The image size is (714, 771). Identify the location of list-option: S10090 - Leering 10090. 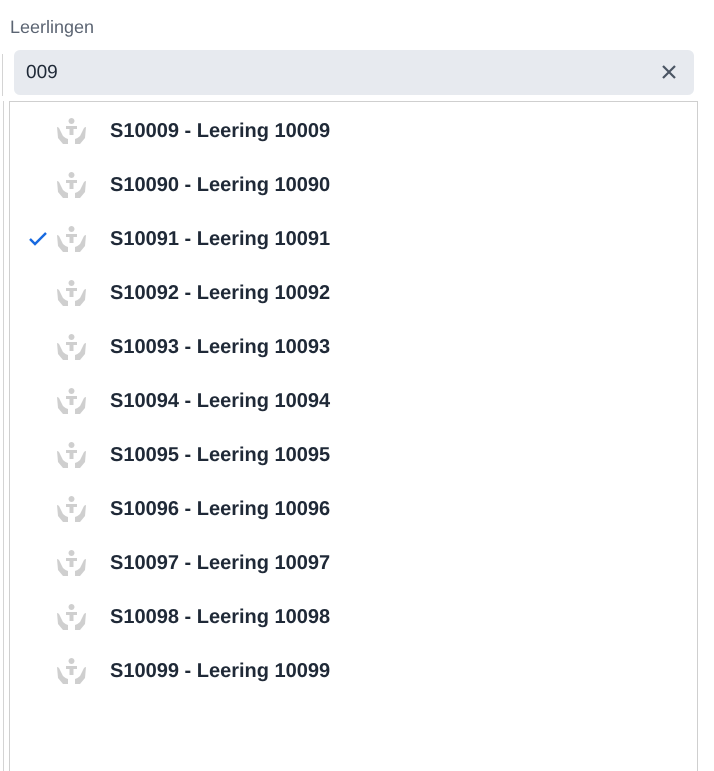
(353, 185).